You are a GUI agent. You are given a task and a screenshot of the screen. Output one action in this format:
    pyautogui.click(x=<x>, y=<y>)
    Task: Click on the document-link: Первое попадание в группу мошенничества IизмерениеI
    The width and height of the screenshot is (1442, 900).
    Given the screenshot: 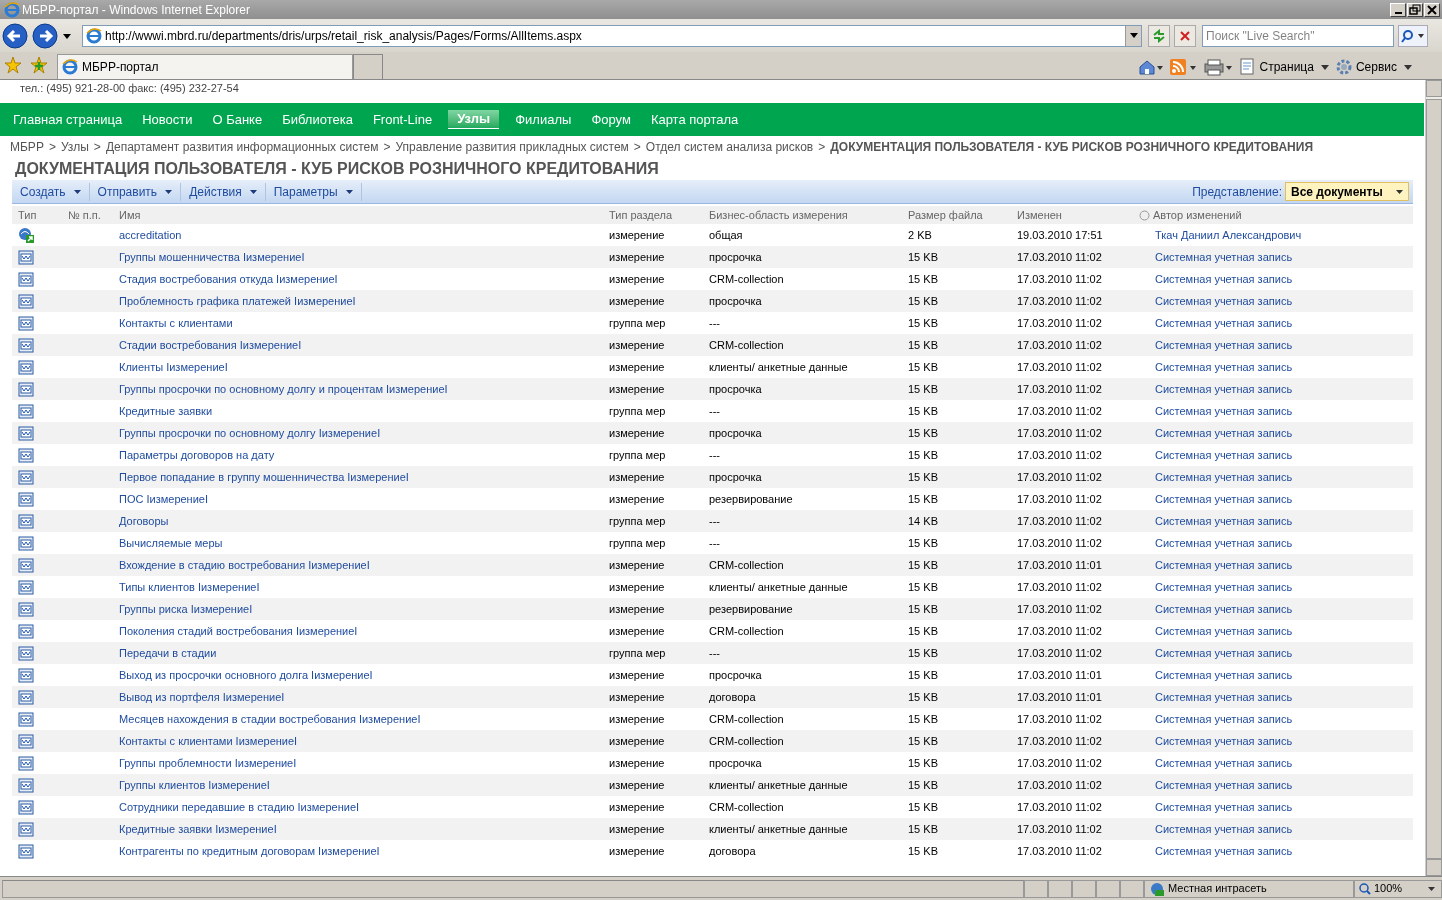 What is the action you would take?
    pyautogui.click(x=264, y=476)
    